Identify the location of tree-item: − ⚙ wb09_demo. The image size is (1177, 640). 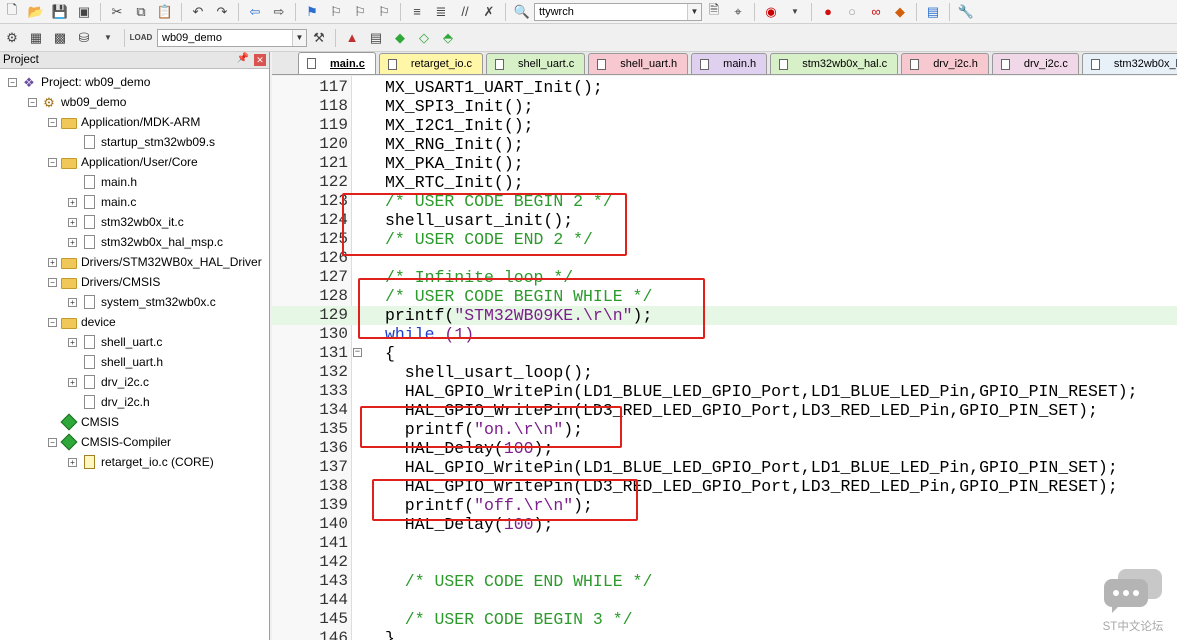
(77, 102).